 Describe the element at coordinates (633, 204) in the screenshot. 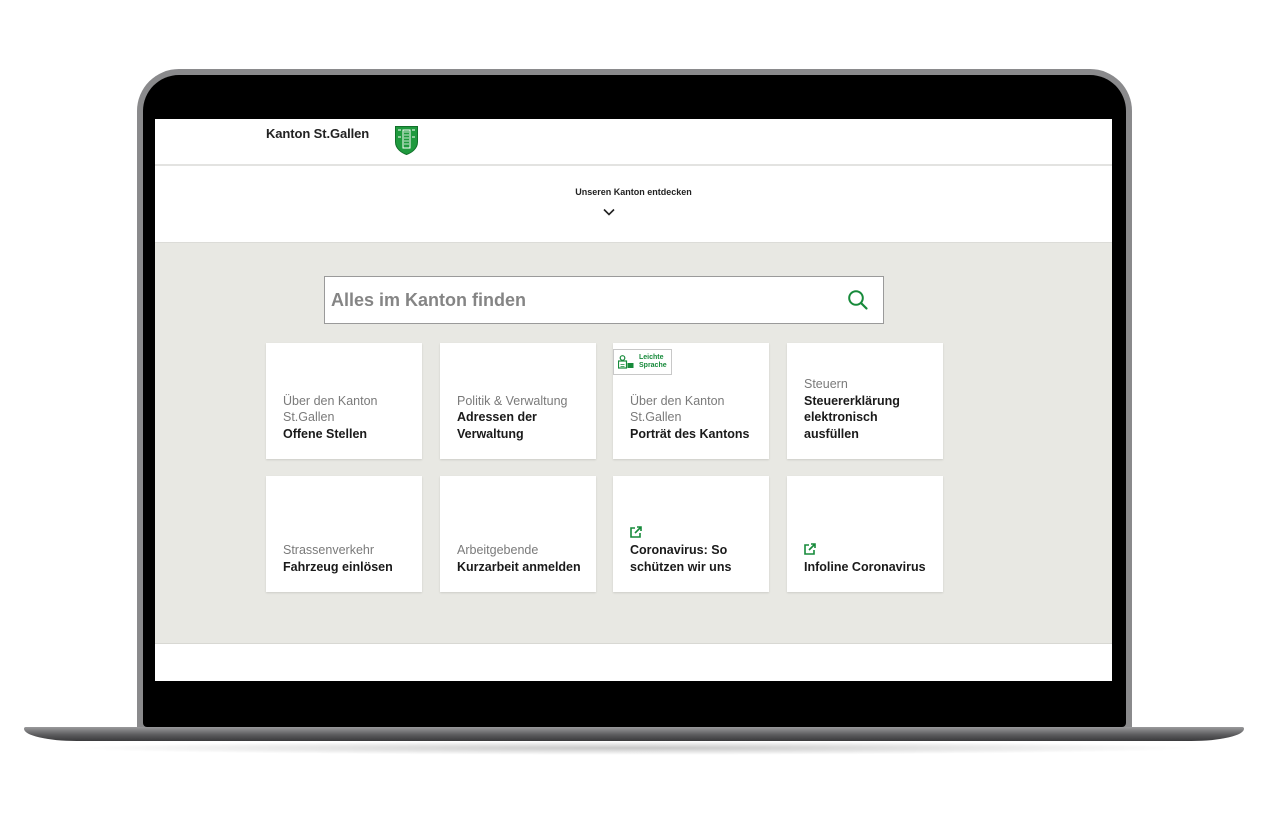

I see `discover-toggle: Unseren Kanton entdecken` at that location.